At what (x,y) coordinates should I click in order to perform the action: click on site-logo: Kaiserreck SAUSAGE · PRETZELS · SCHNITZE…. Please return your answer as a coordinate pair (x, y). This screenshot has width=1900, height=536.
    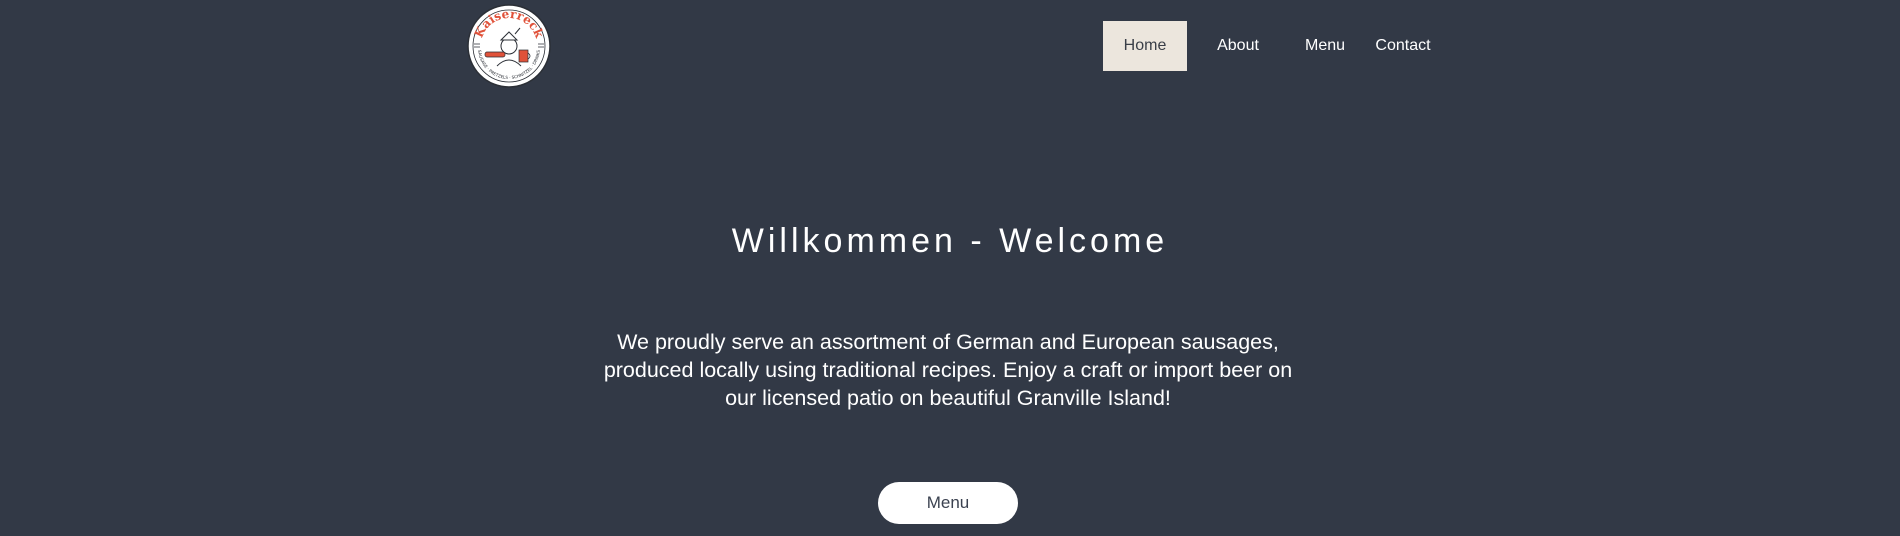
    Looking at the image, I should click on (509, 46).